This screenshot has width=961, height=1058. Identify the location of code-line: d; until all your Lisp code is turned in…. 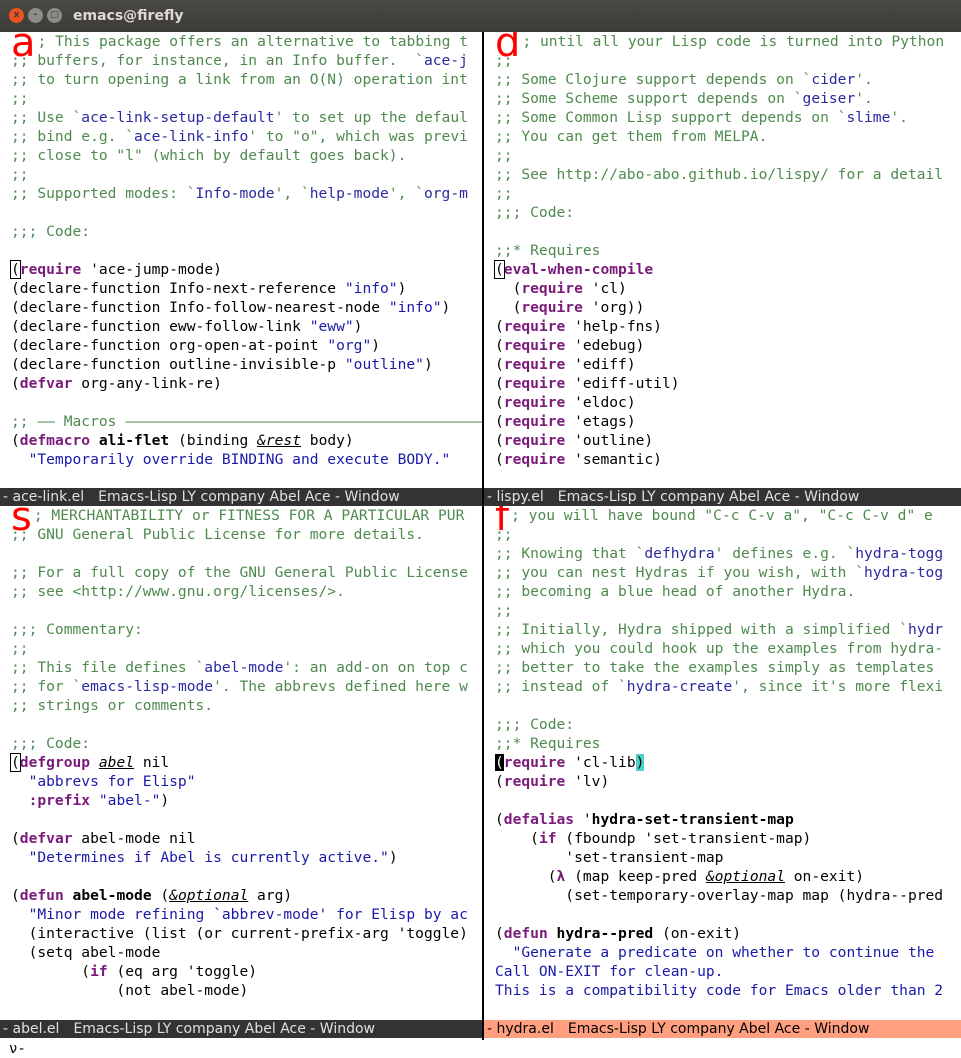
(722, 47).